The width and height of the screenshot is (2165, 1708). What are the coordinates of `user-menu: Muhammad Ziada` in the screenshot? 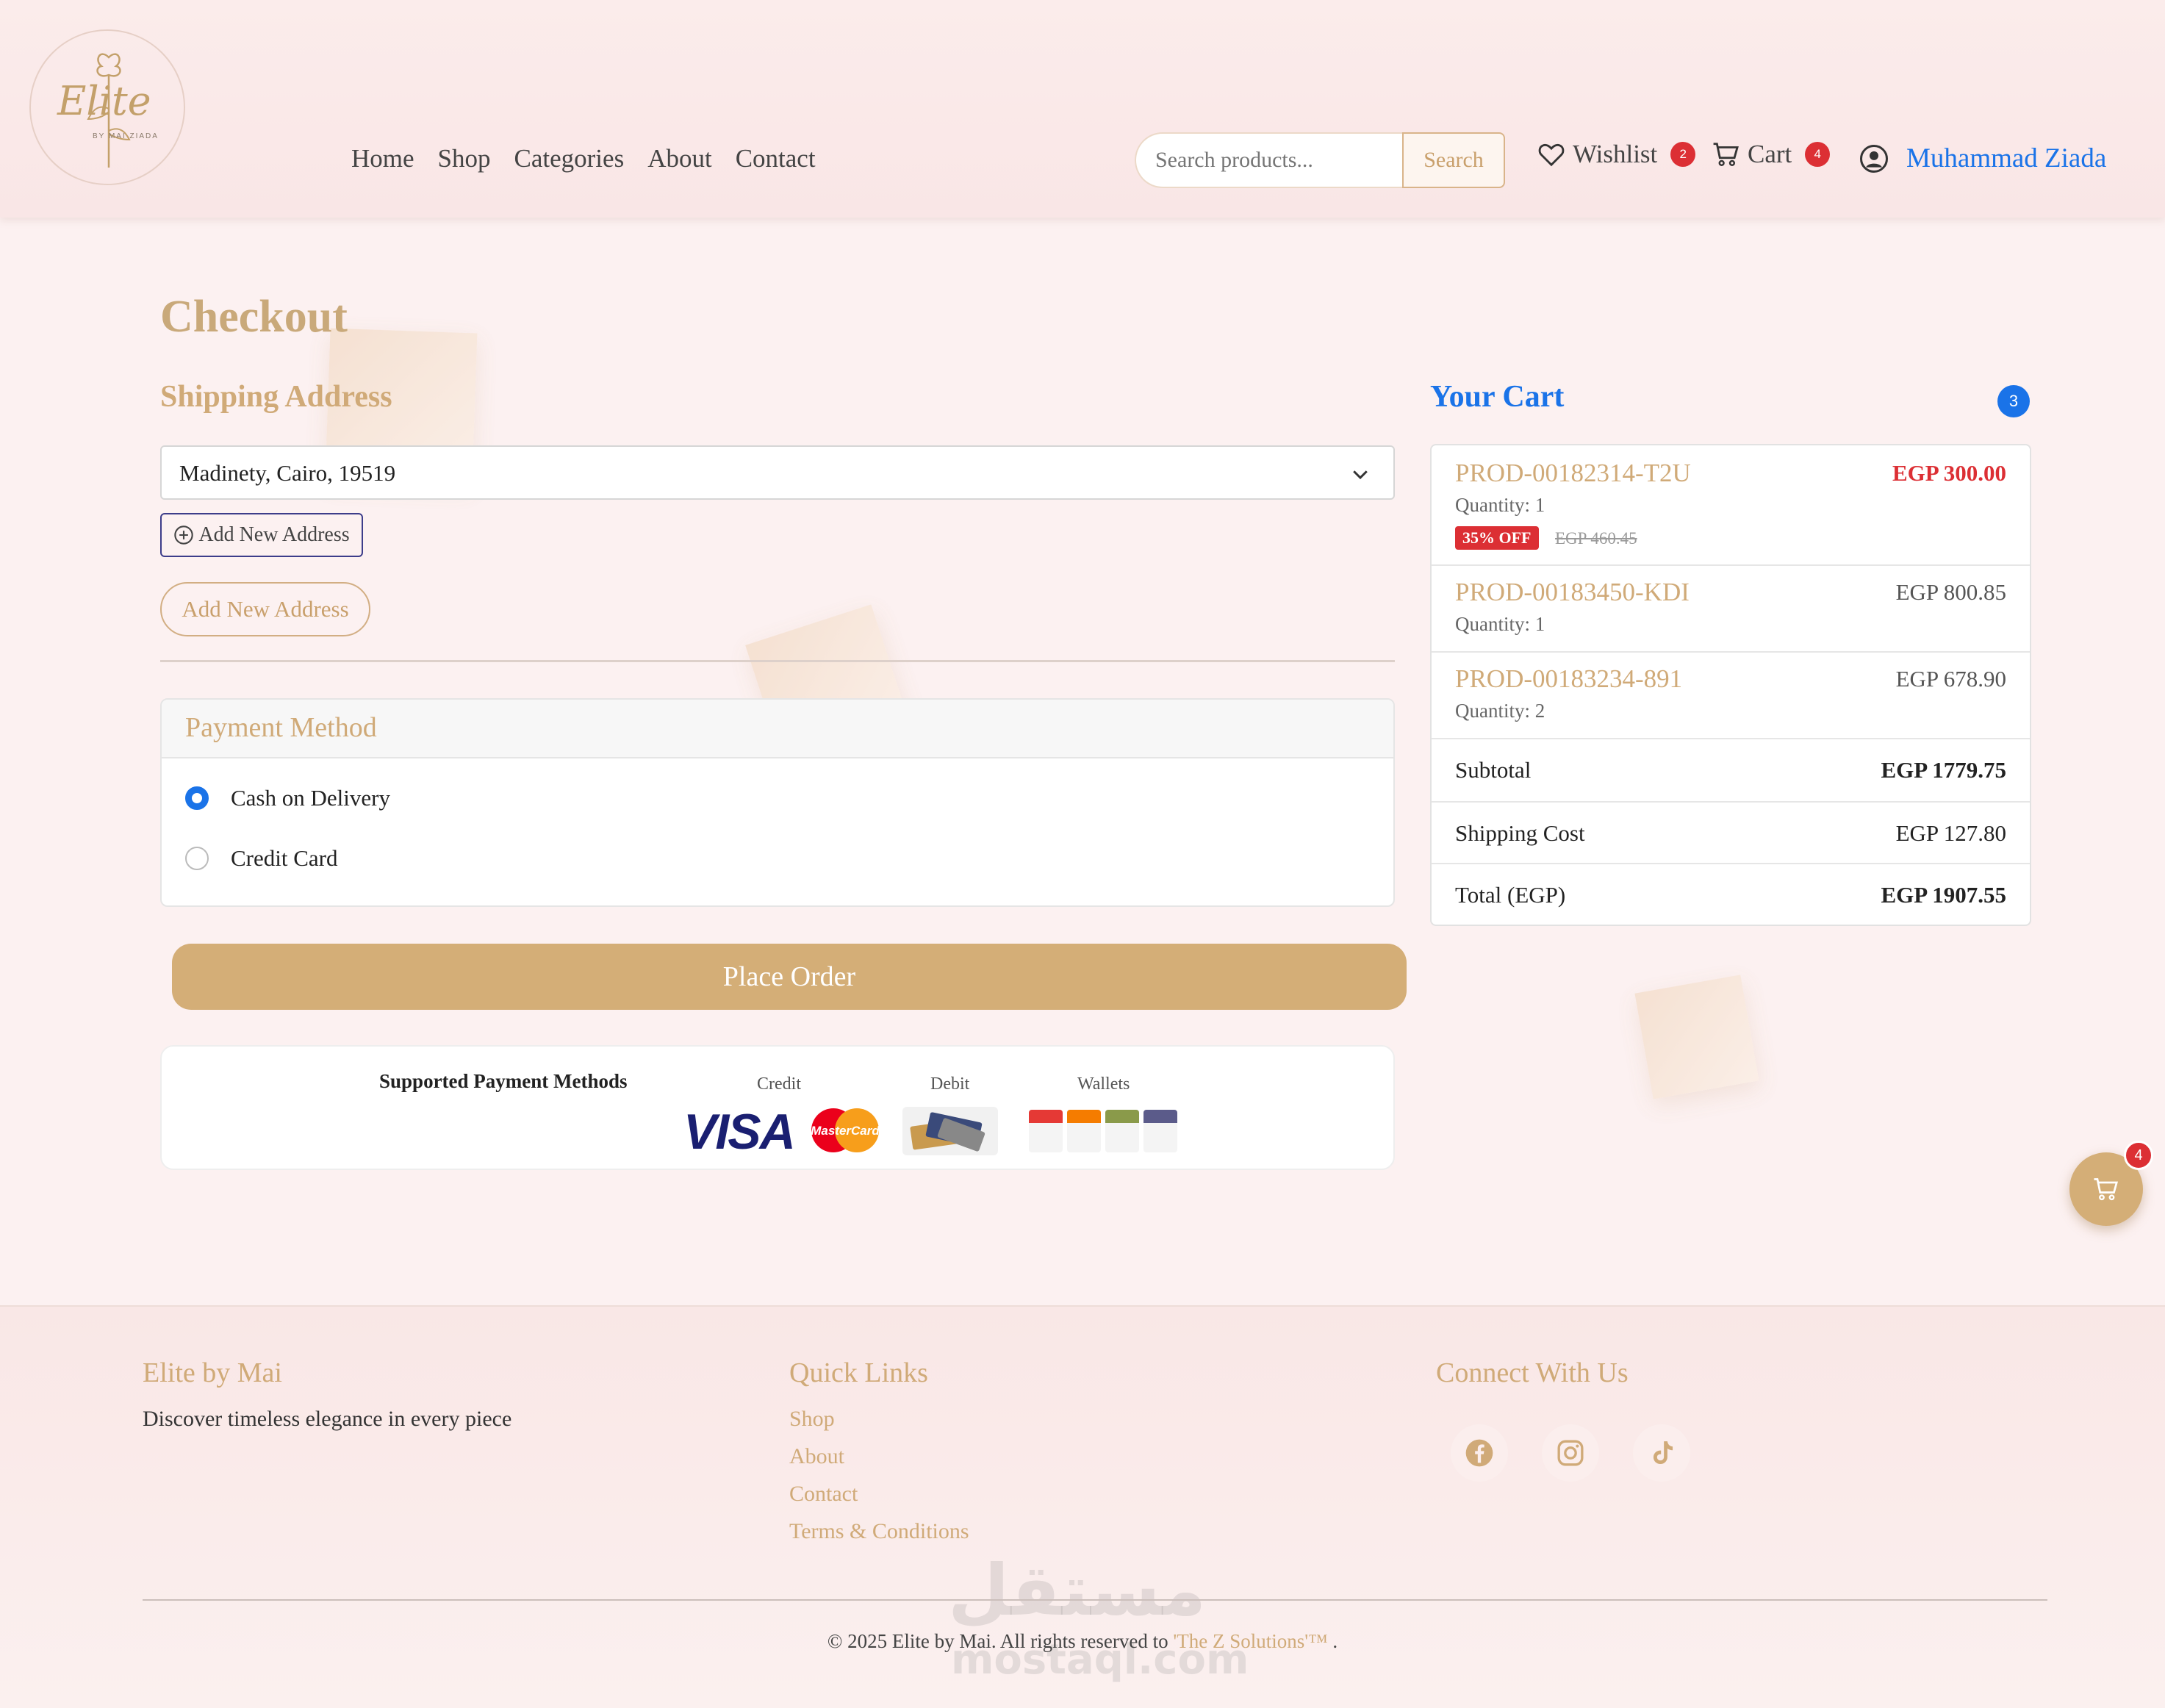 It's located at (1982, 158).